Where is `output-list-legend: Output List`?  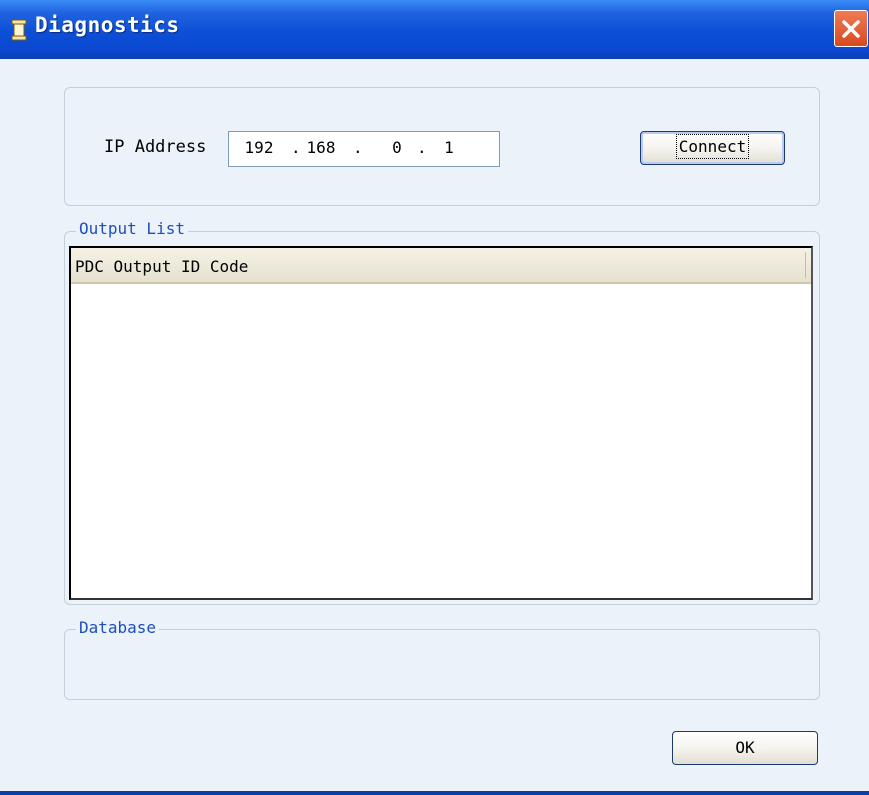 output-list-legend: Output List is located at coordinates (132, 229).